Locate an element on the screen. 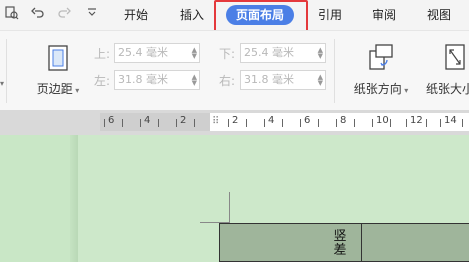 The height and width of the screenshot is (262, 469). left-margin-label: 左: is located at coordinates (102, 81).